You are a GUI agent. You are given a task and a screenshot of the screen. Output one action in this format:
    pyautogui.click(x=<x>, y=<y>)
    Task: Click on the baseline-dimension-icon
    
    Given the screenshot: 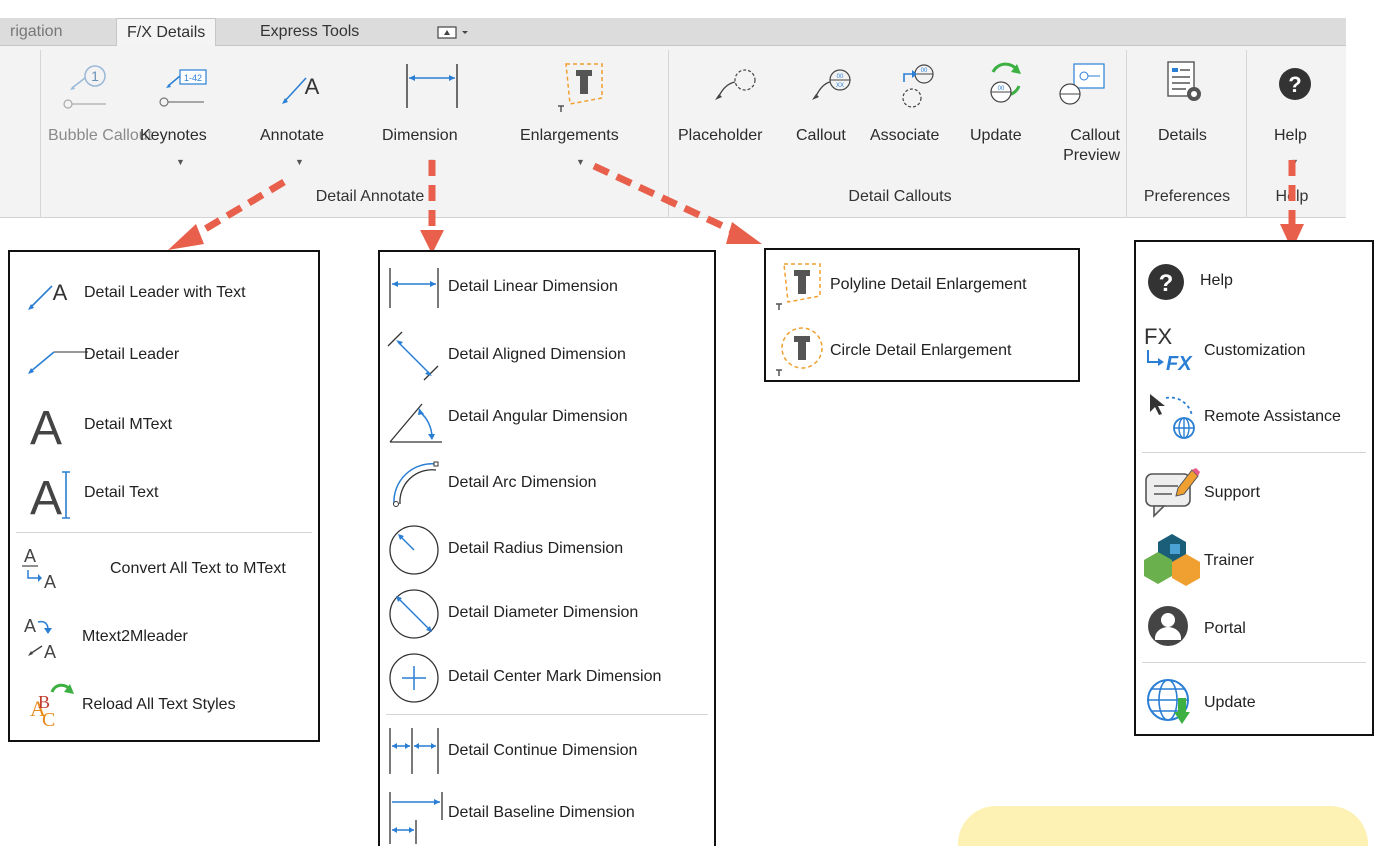 What is the action you would take?
    pyautogui.click(x=416, y=818)
    